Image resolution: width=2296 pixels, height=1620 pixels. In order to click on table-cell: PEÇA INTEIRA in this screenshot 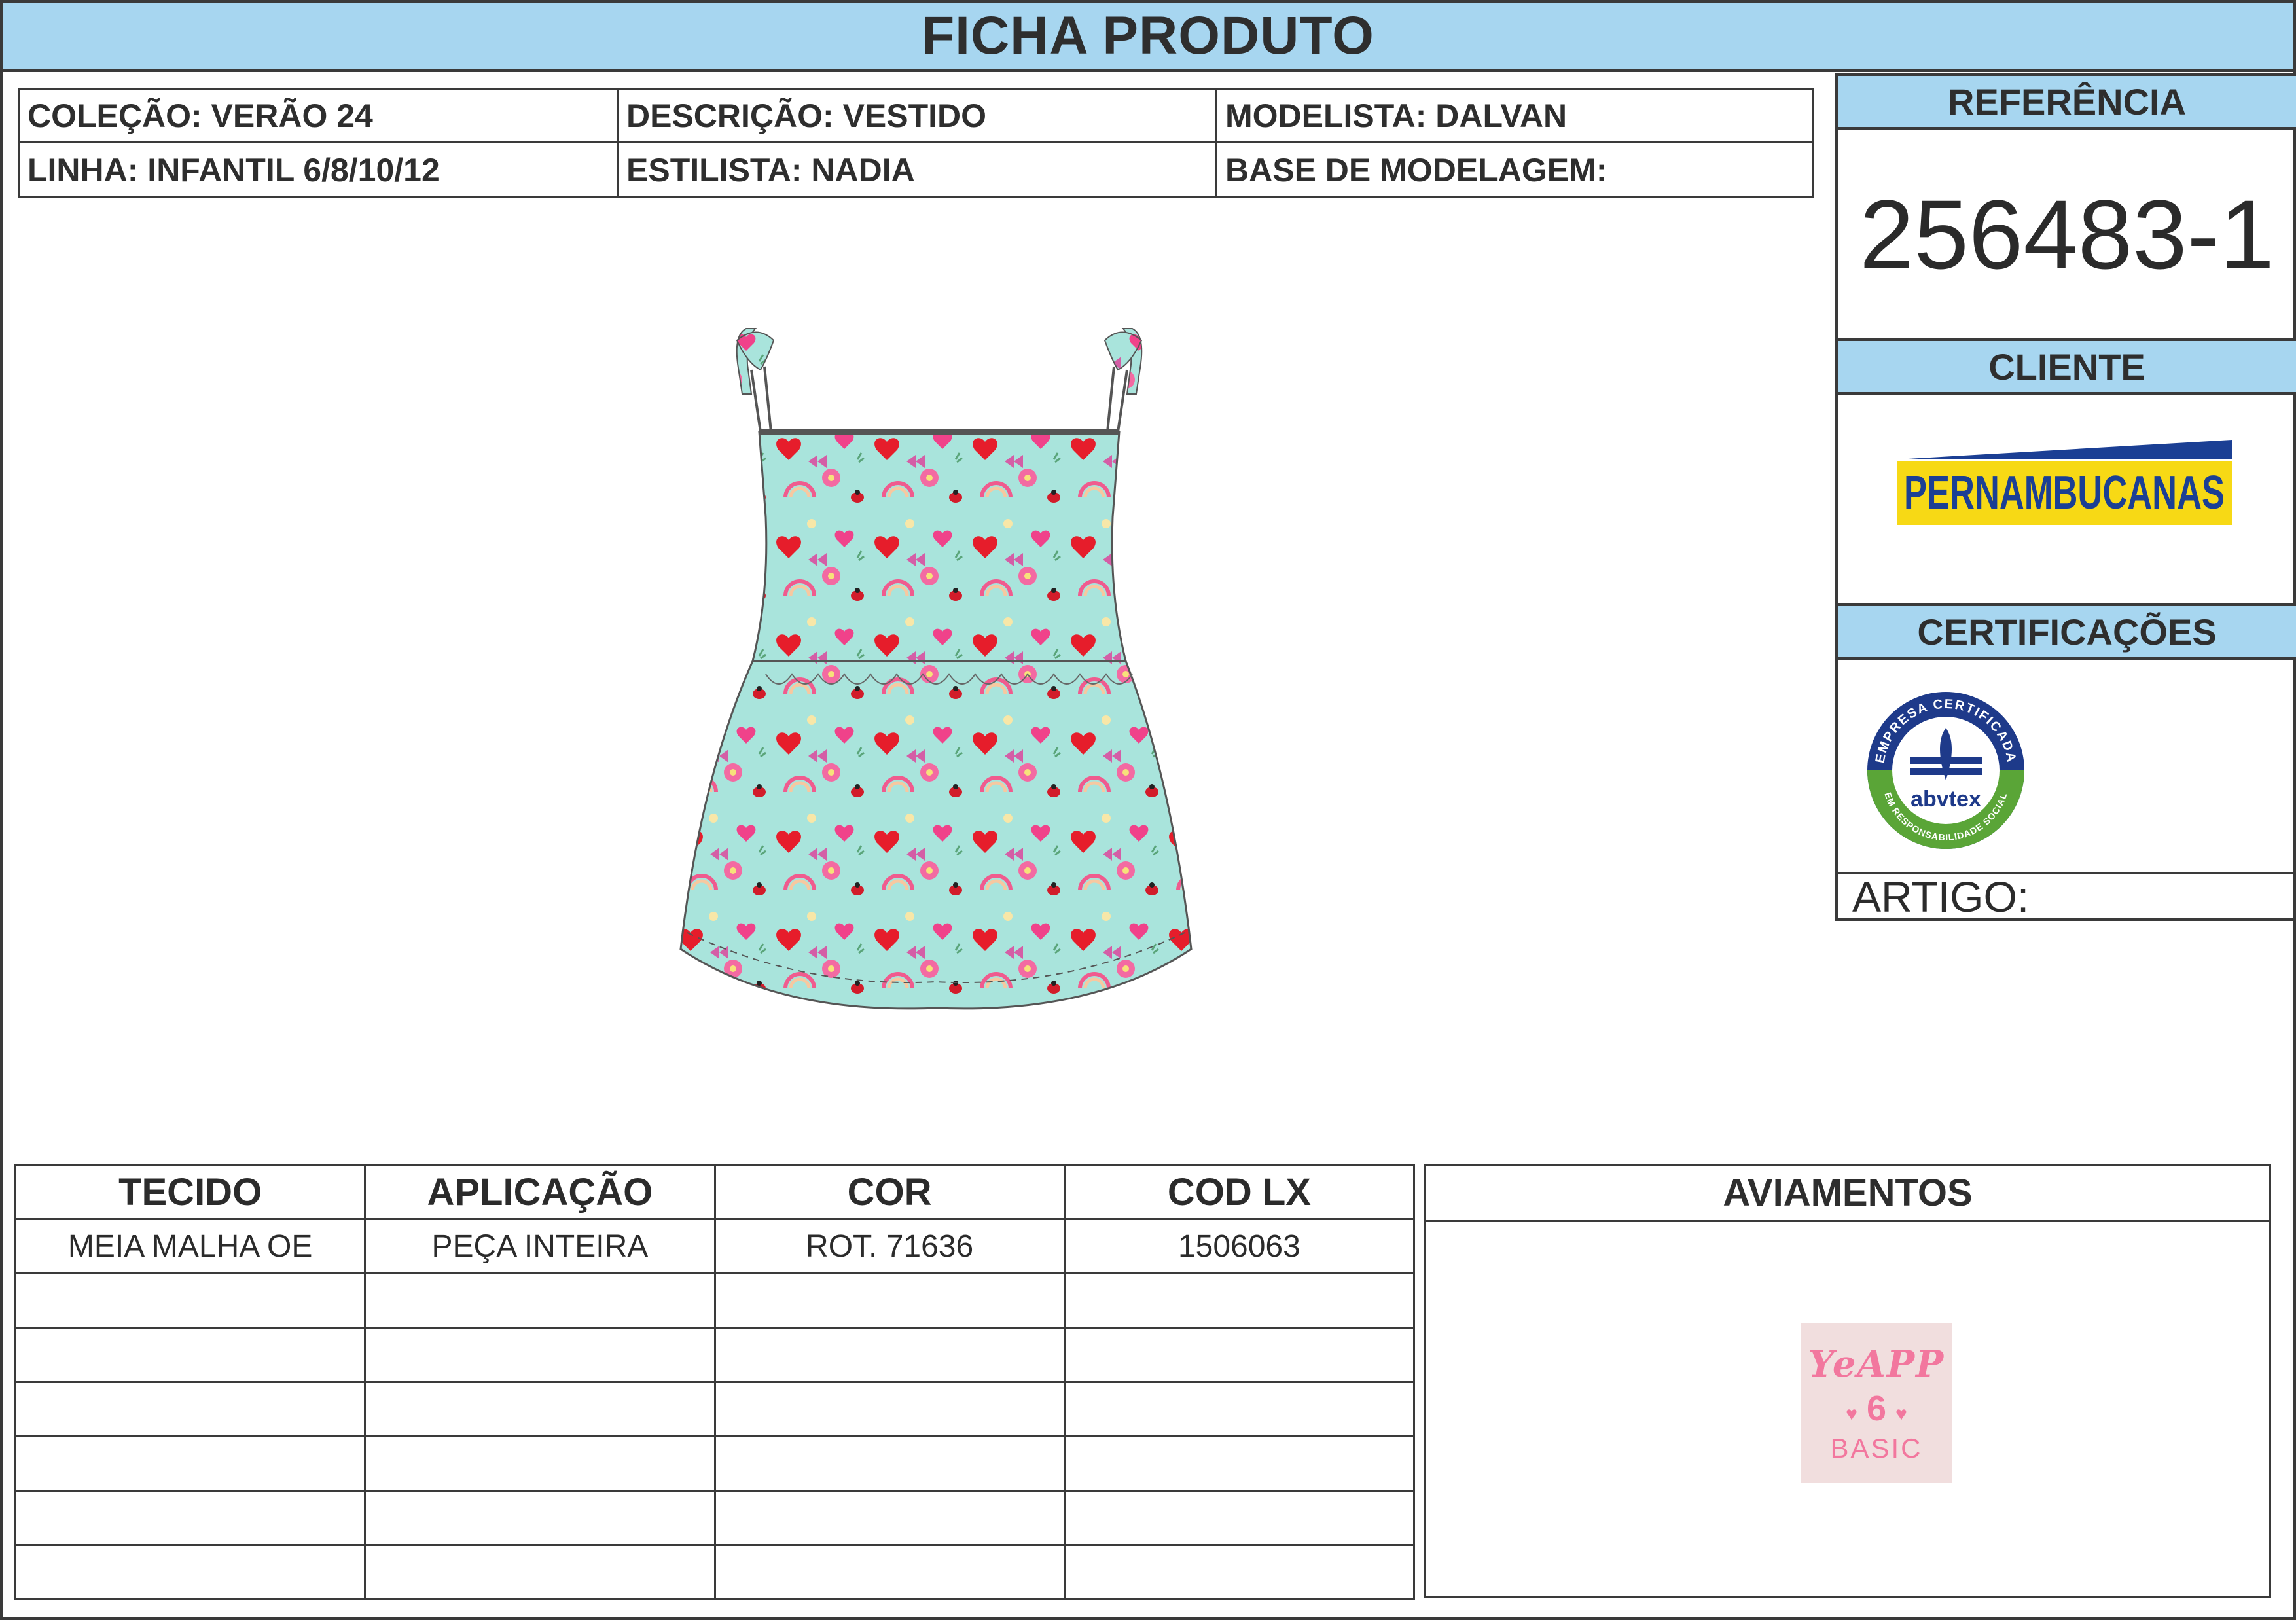, I will do `click(540, 1246)`.